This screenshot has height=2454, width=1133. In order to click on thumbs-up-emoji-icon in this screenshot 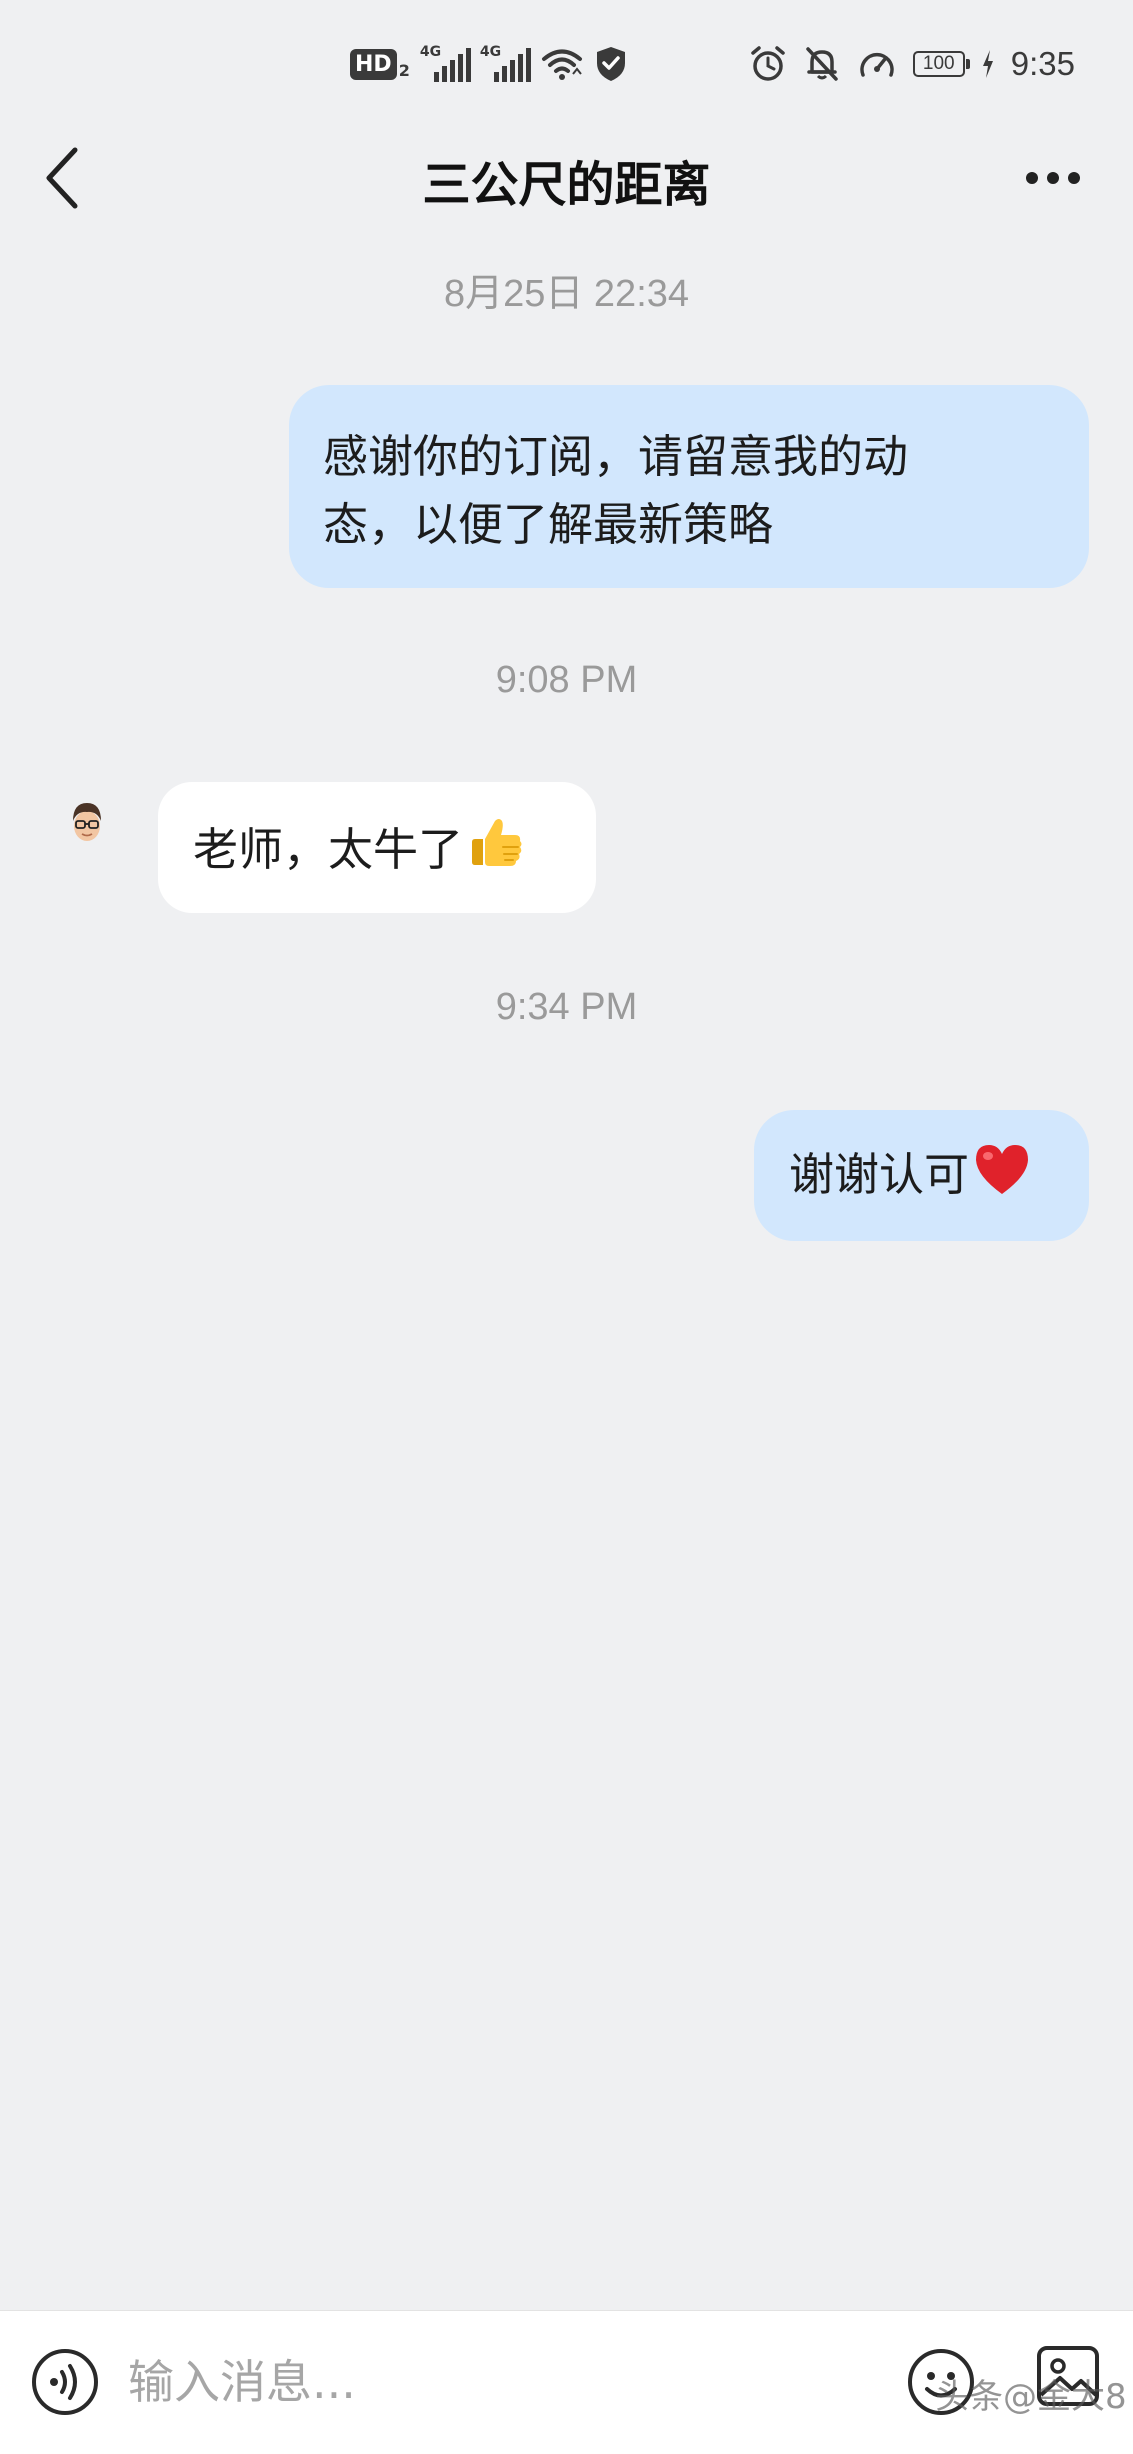, I will do `click(497, 842)`.